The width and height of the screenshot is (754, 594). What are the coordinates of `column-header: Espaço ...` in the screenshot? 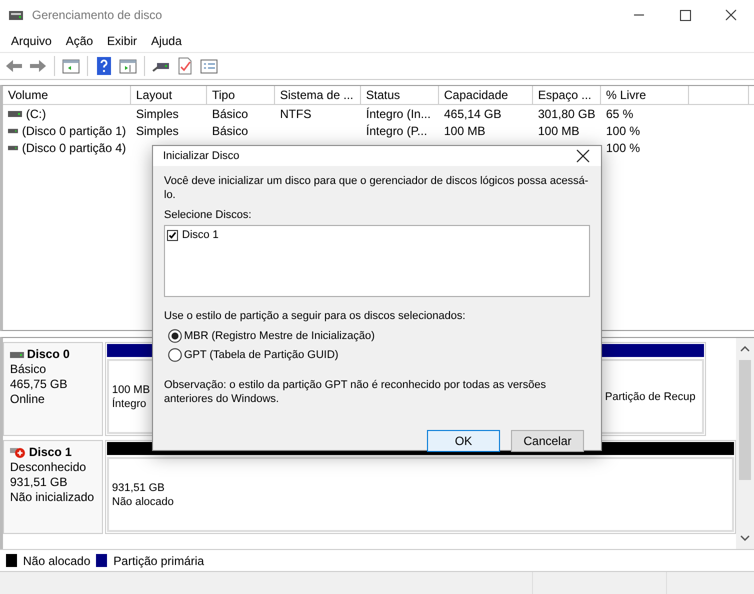 It's located at (567, 95).